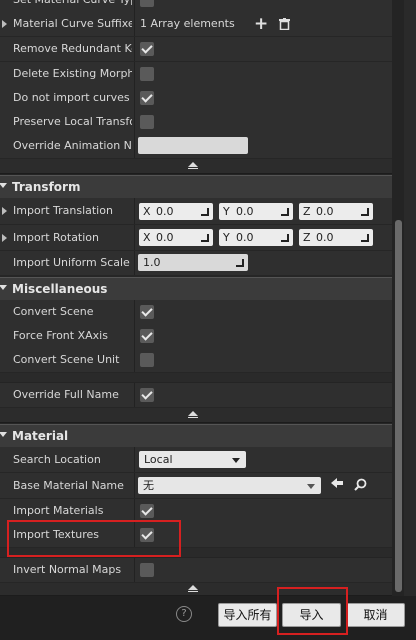 This screenshot has width=416, height=640. I want to click on row-preserve-local-transform: Preserve Local Transfor, so click(196, 122).